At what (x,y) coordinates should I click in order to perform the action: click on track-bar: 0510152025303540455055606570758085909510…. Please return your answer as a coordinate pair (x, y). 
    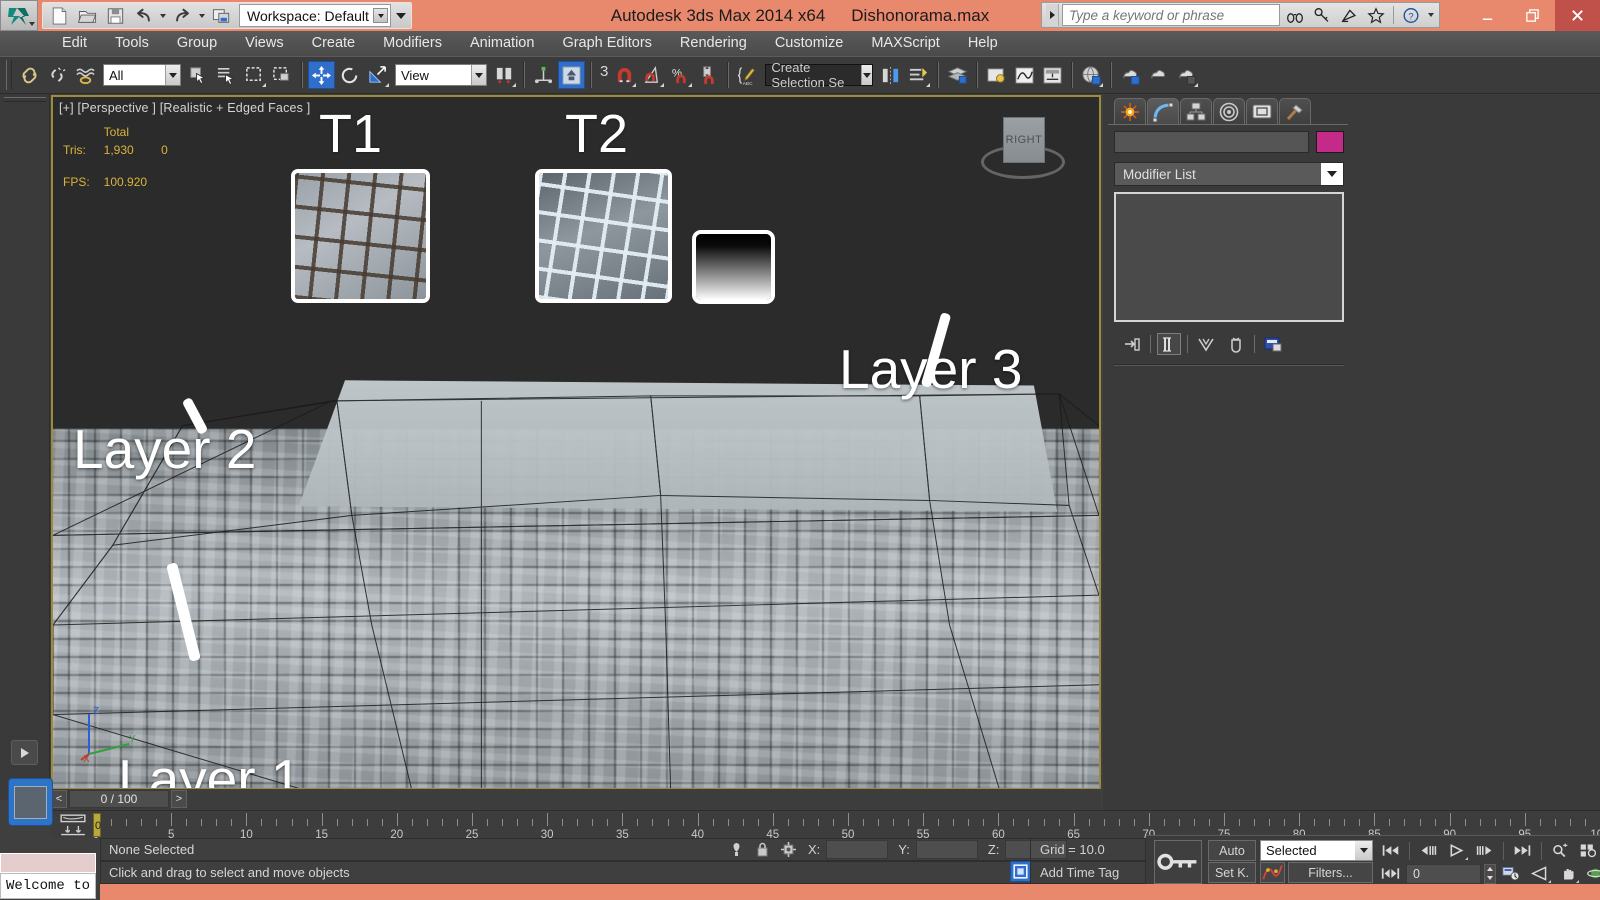
    Looking at the image, I should click on (825, 825).